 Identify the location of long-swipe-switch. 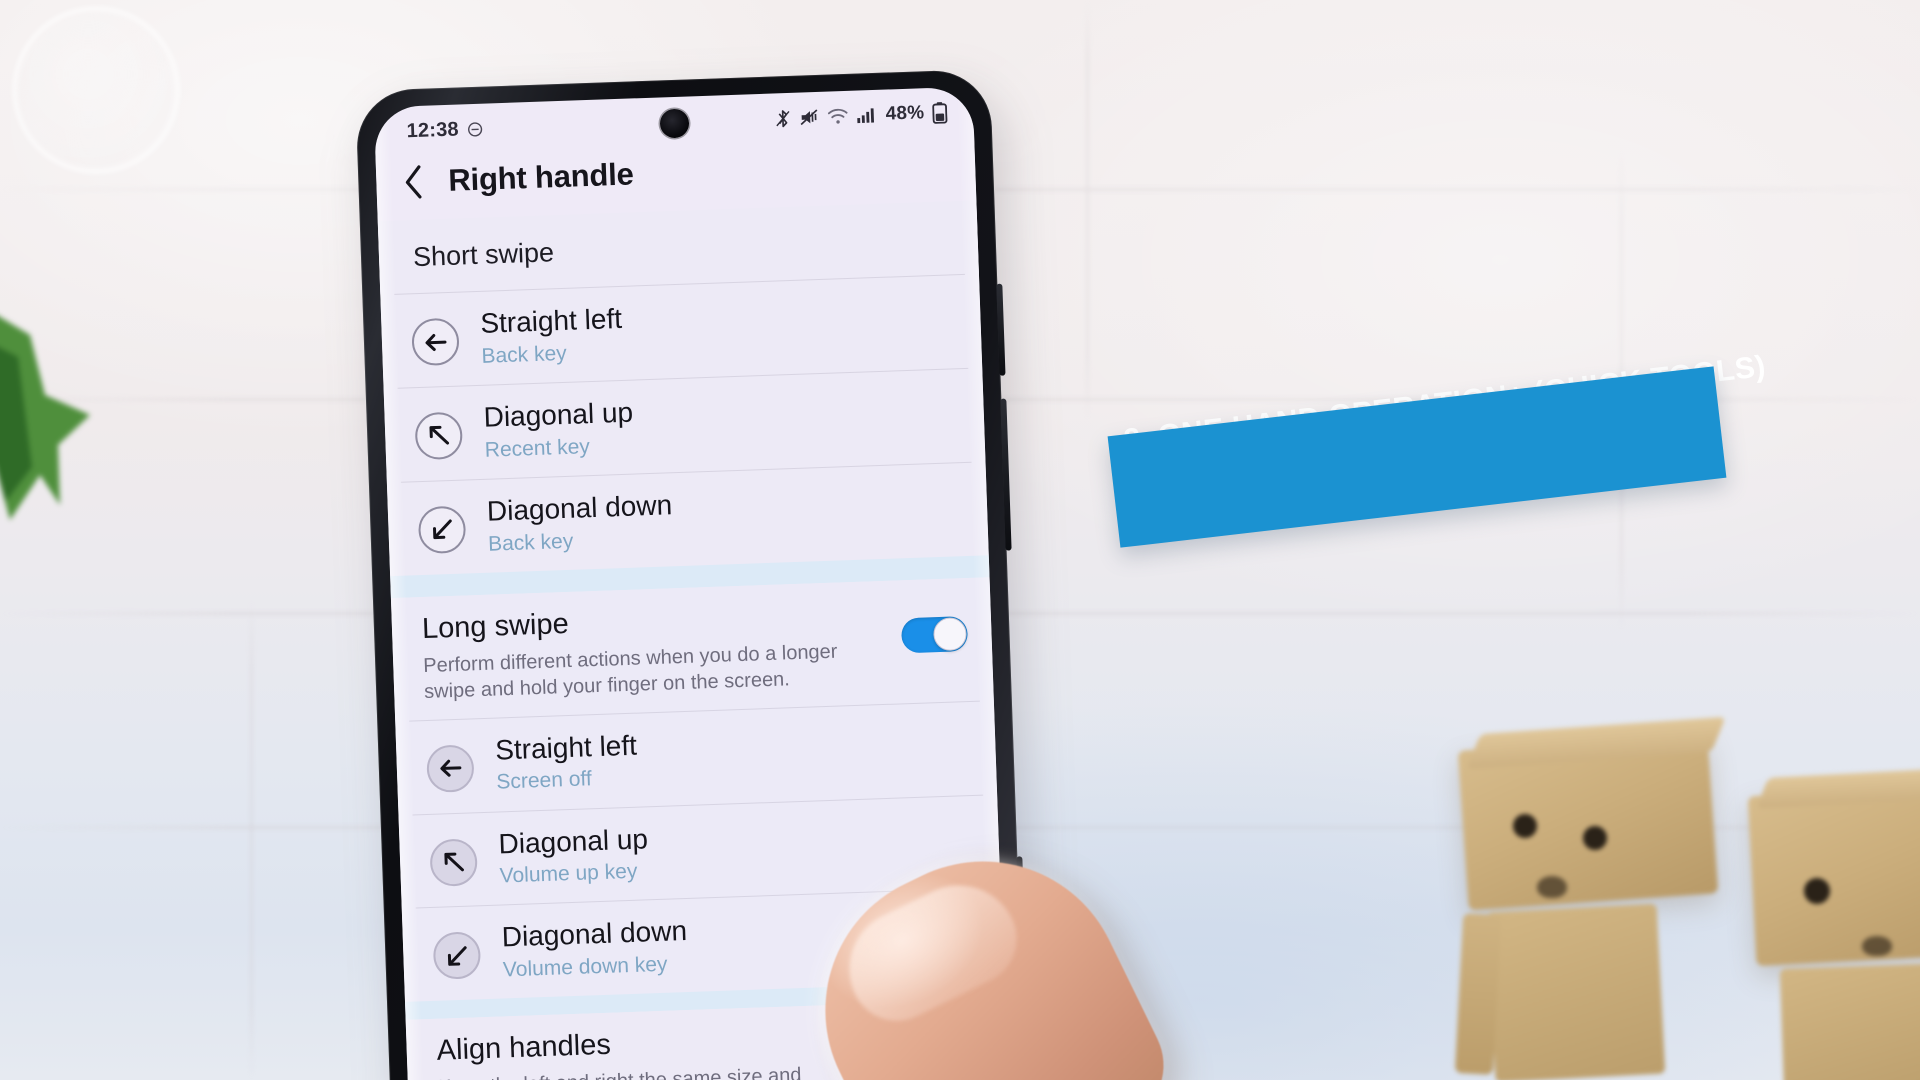
(934, 634).